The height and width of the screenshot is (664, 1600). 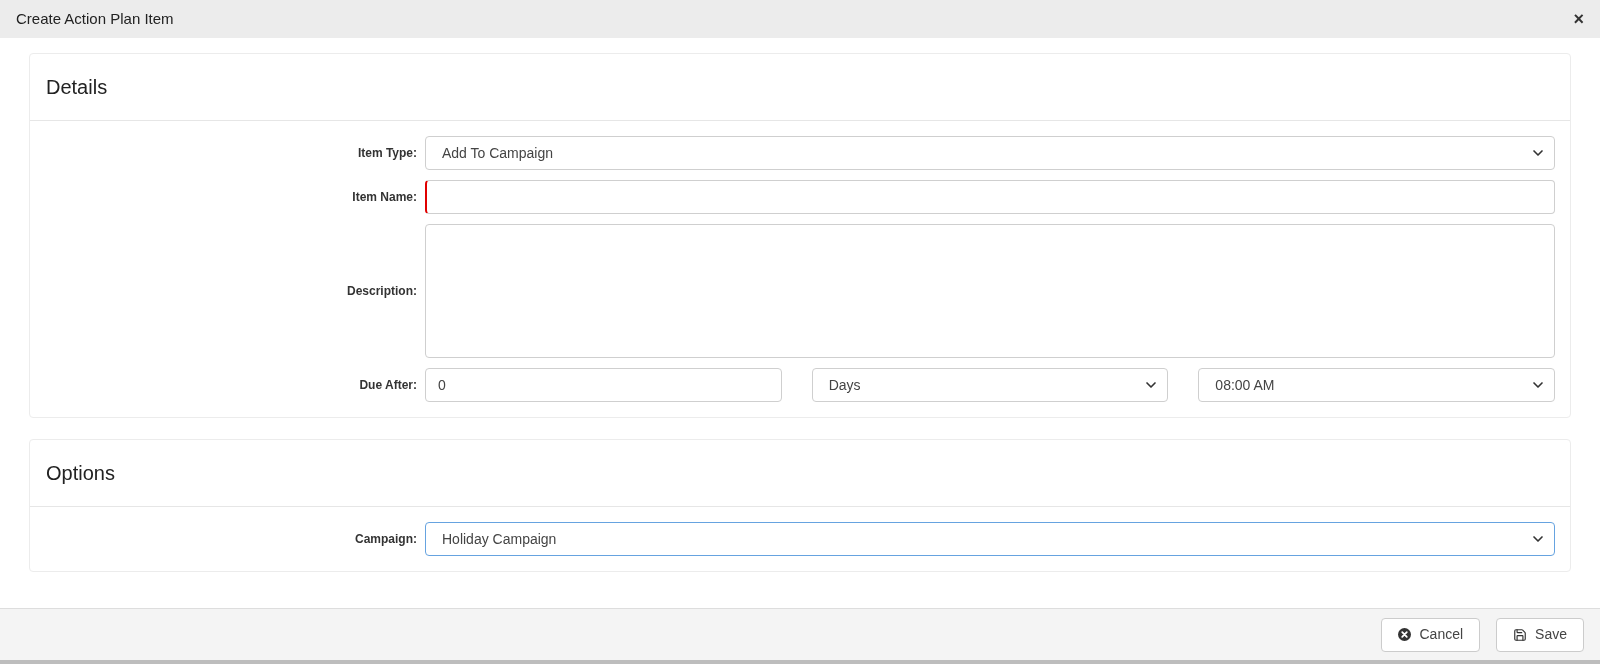 What do you see at coordinates (384, 197) in the screenshot?
I see `field-label: Item Name:` at bounding box center [384, 197].